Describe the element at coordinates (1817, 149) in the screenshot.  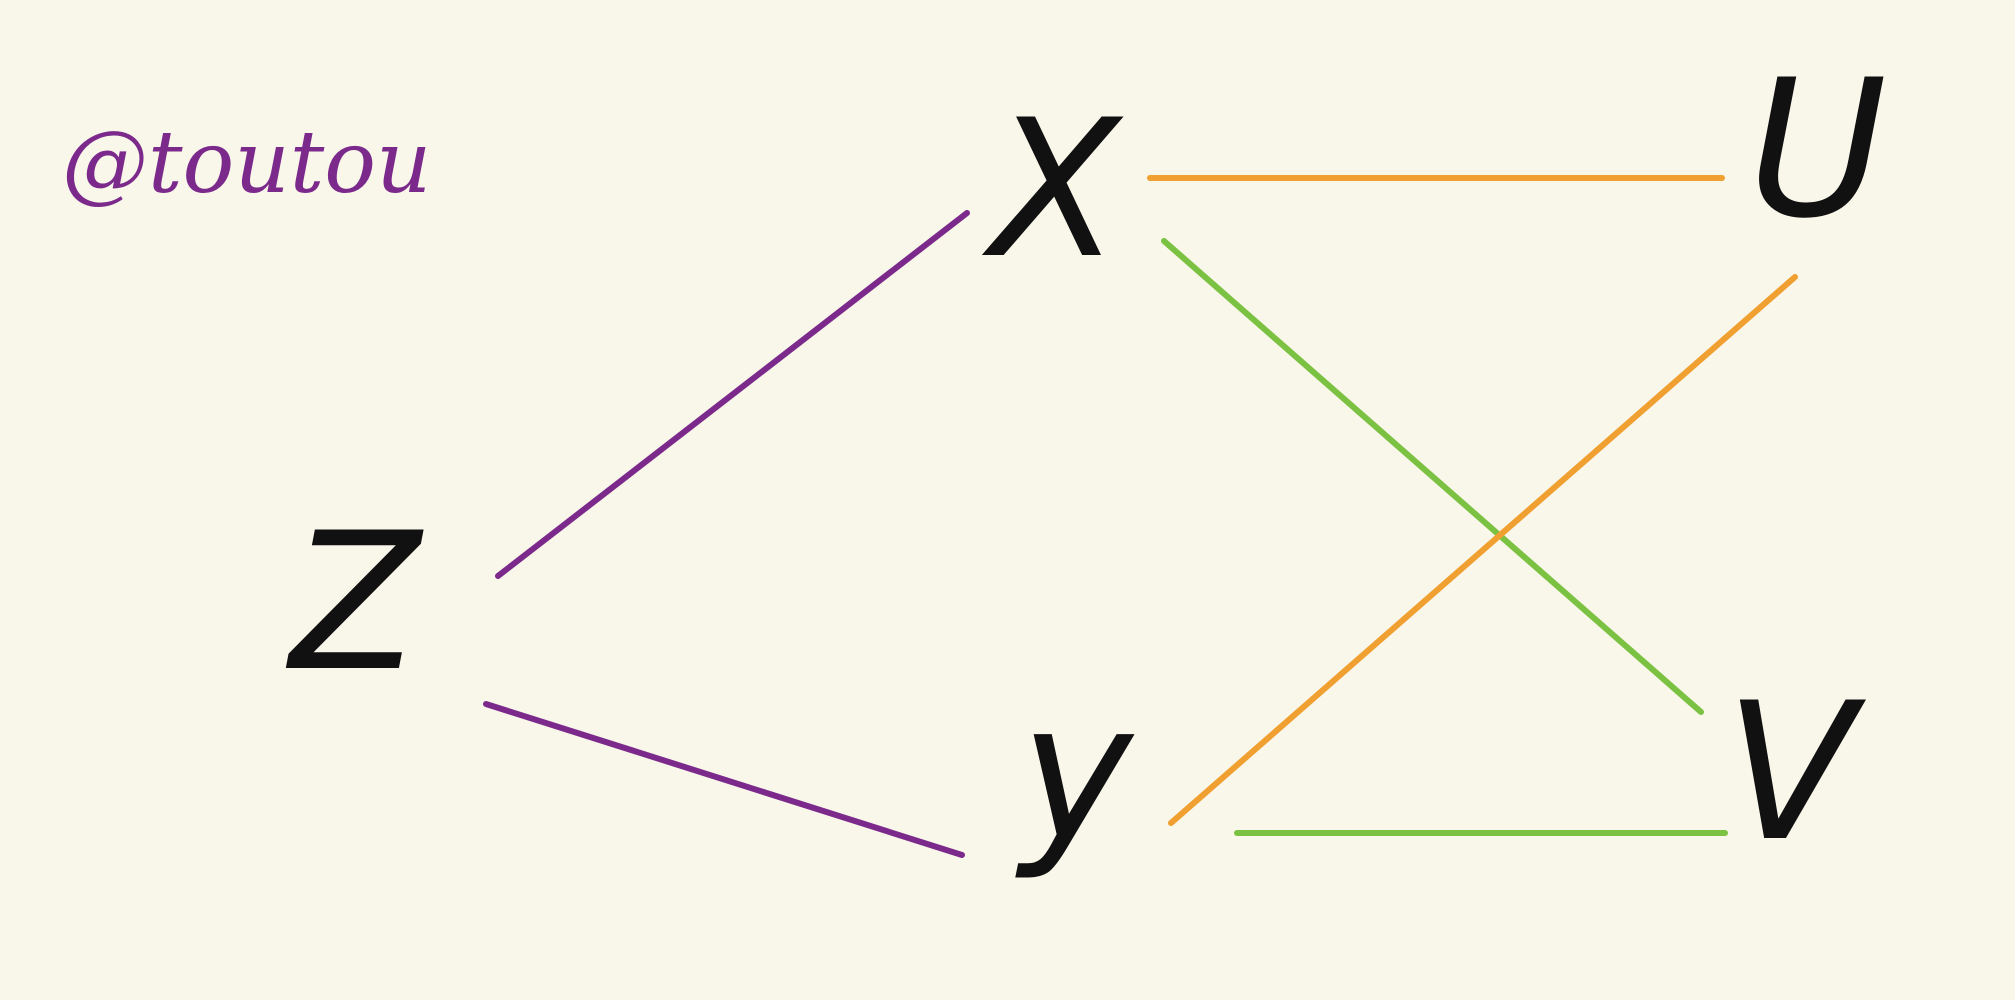
I see `node-u: U` at that location.